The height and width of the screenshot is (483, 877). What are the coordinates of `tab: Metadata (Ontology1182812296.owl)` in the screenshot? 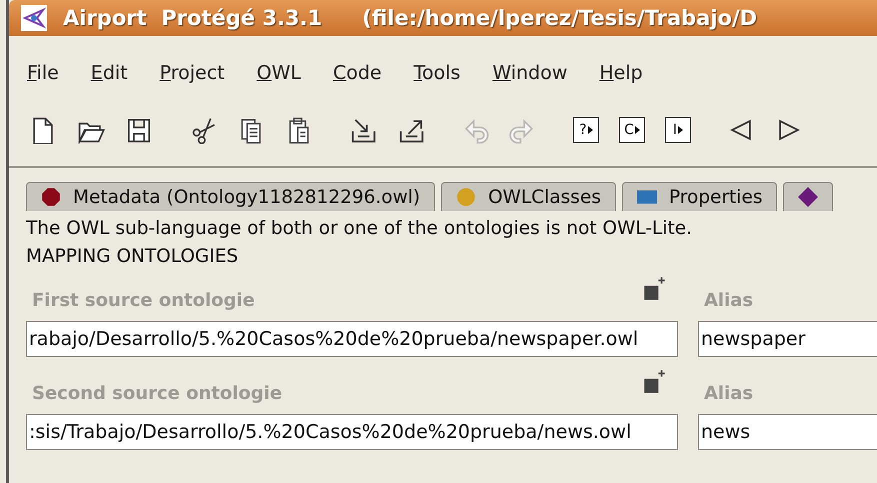 It's located at (231, 196).